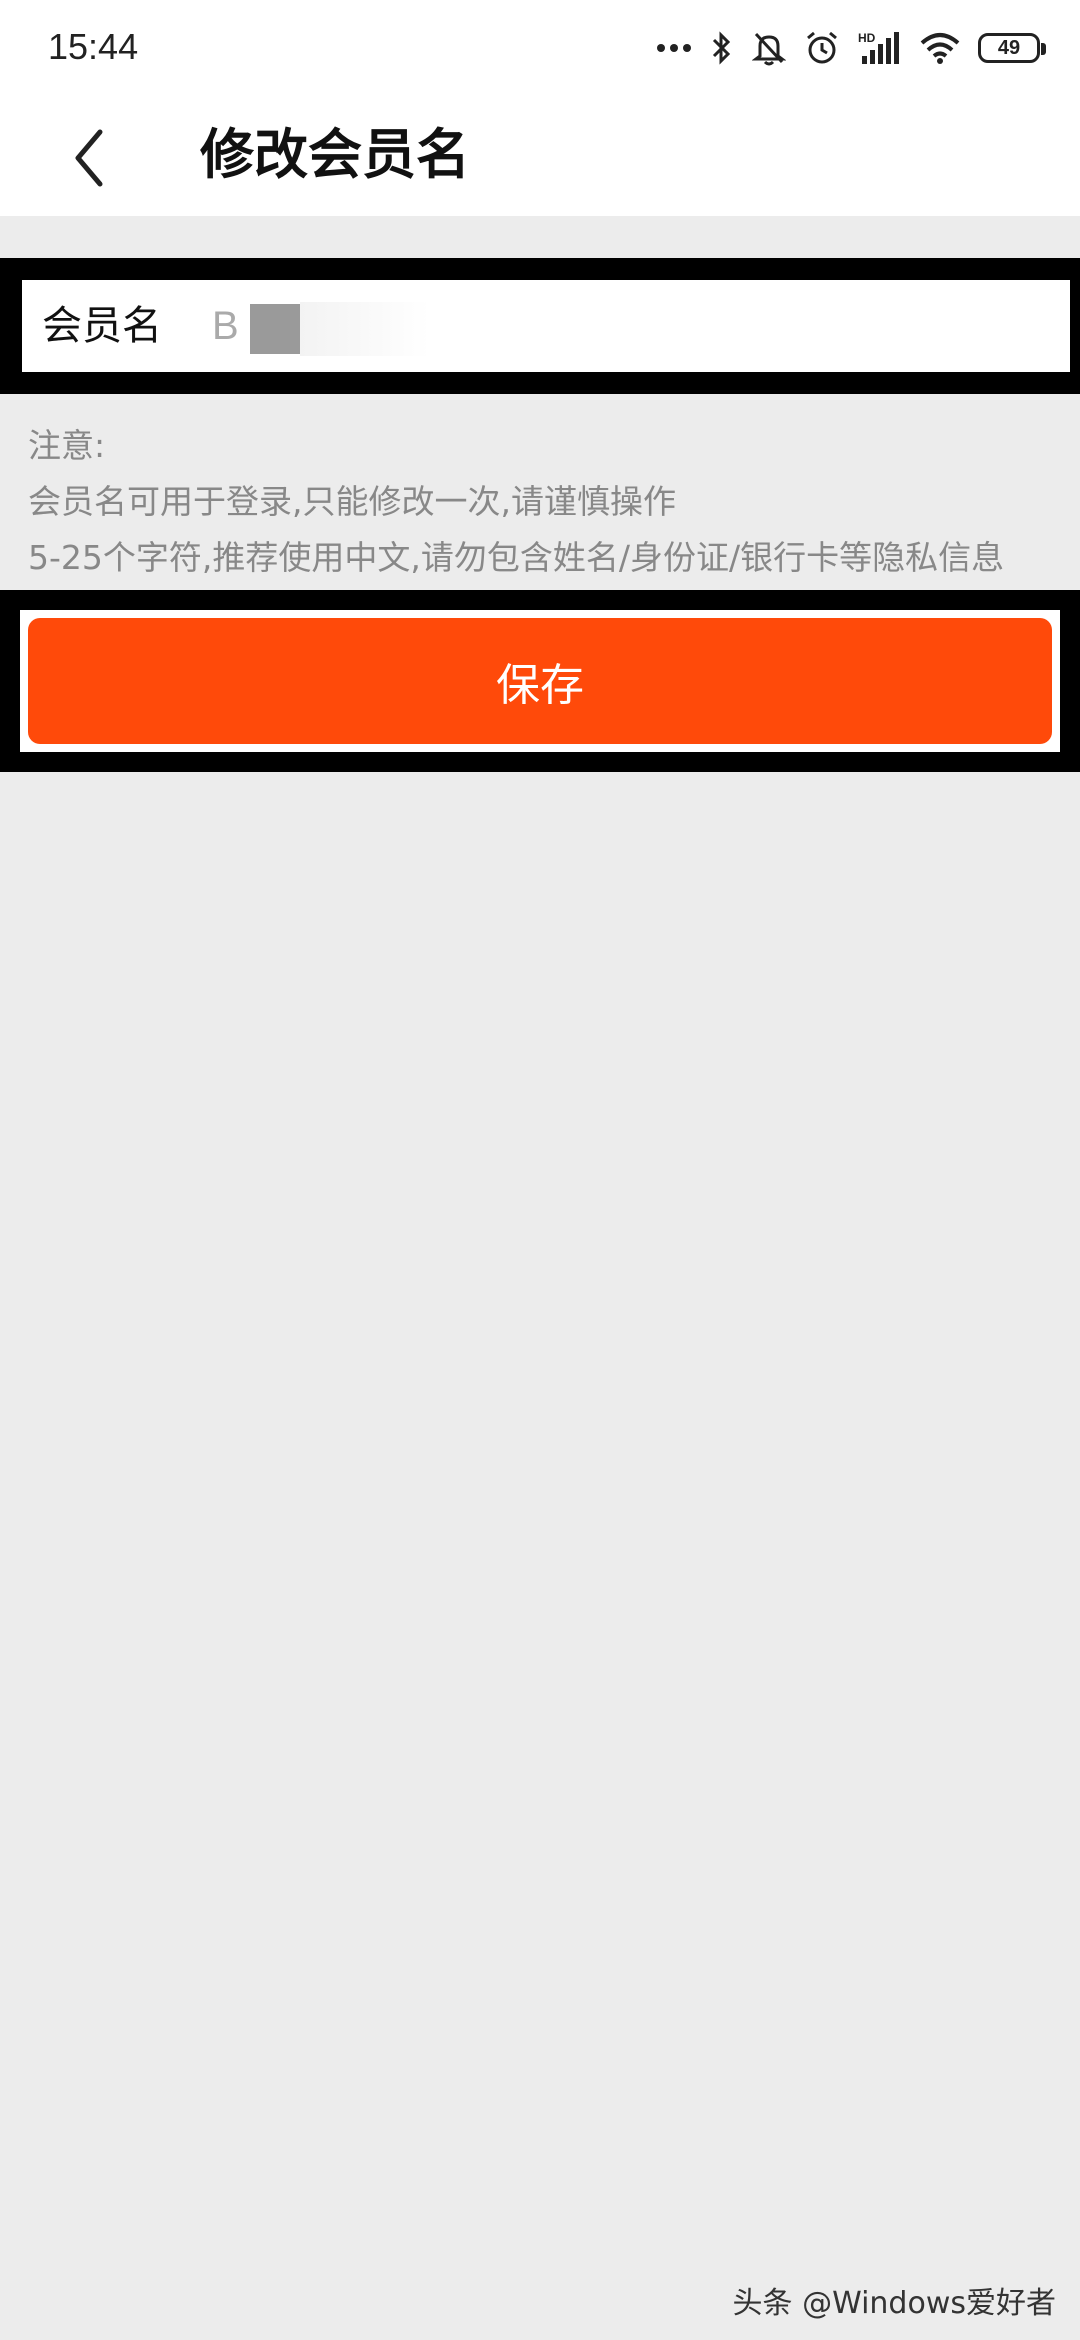 This screenshot has height=2340, width=1080. I want to click on member-name-row: 会员名, so click(546, 326).